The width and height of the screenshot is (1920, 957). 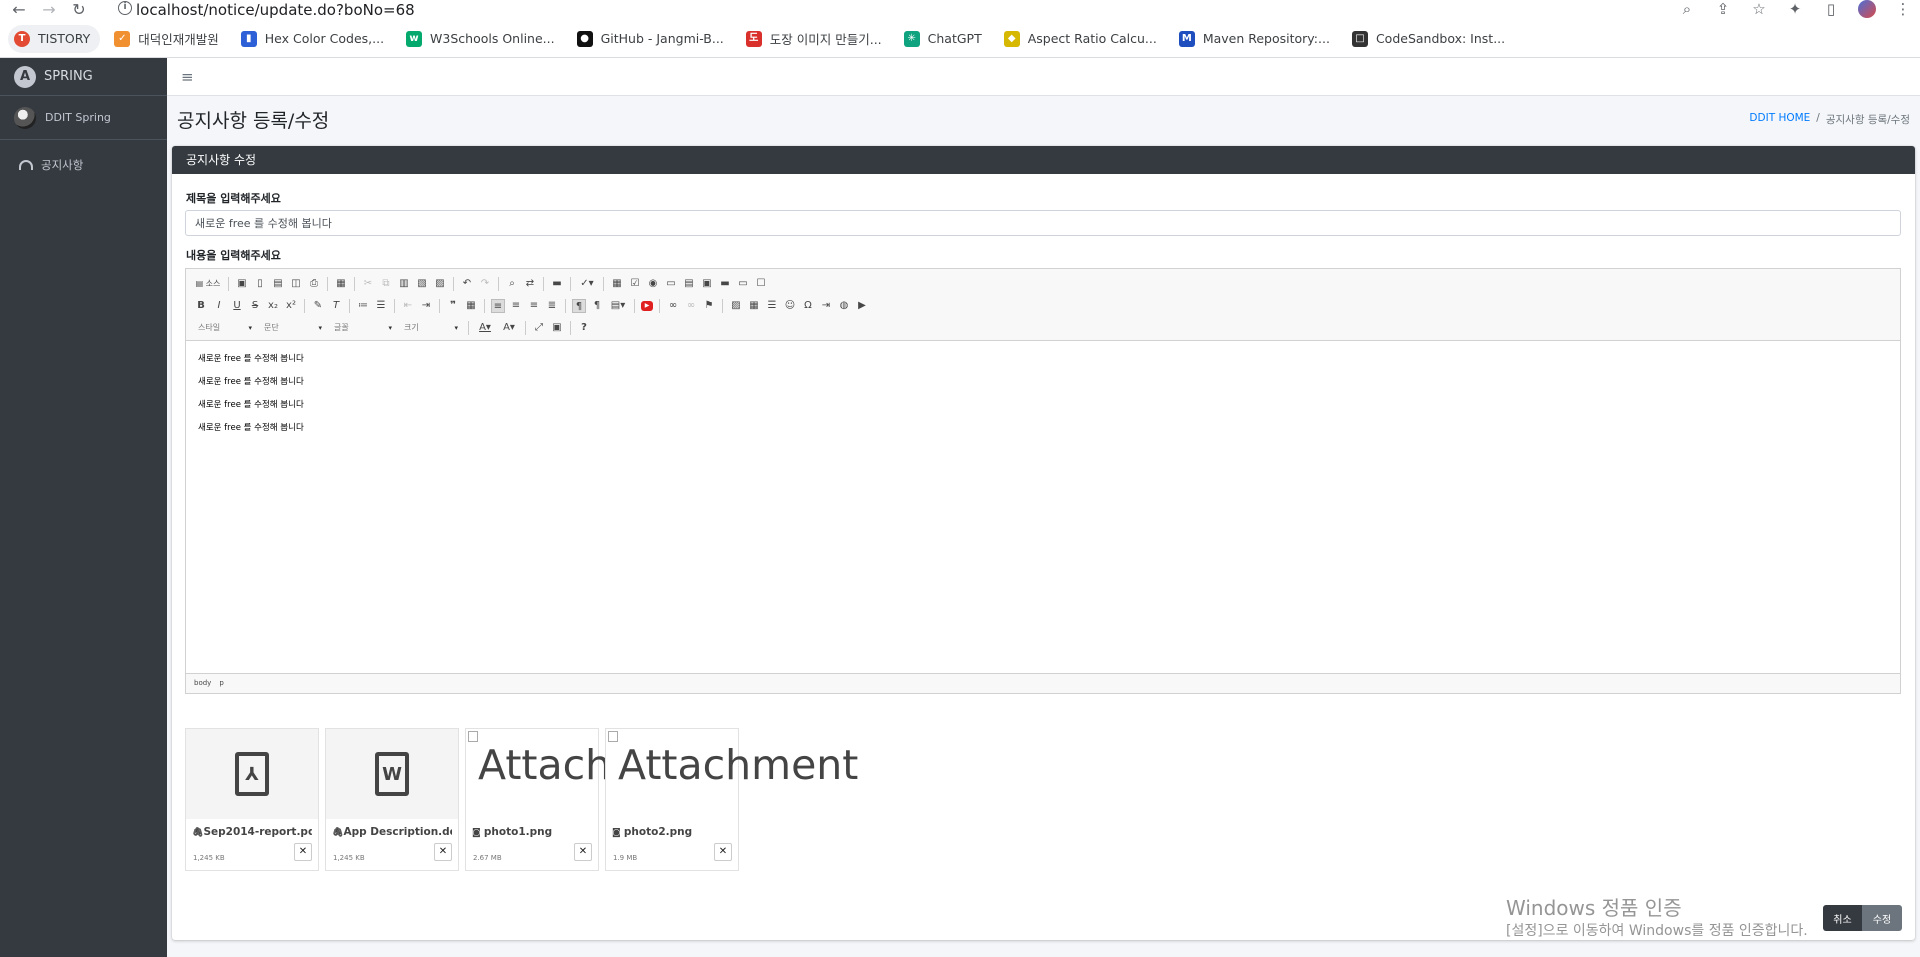 I want to click on font-combo: 글꼴 ▾, so click(x=360, y=328).